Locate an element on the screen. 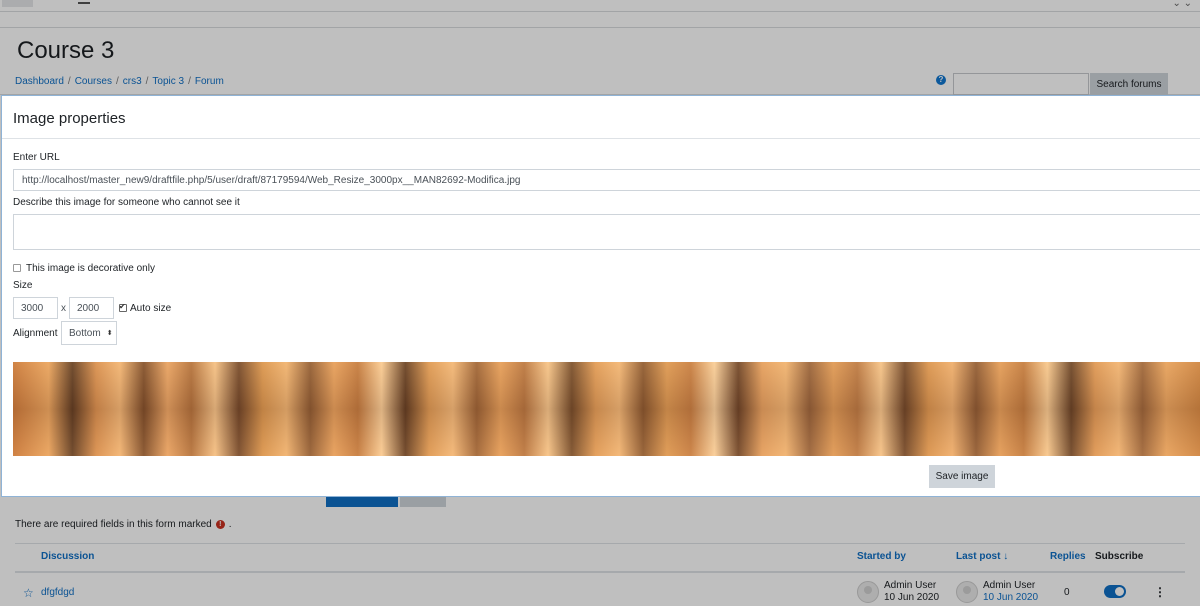  modal-header: Image properties is located at coordinates (601, 117).